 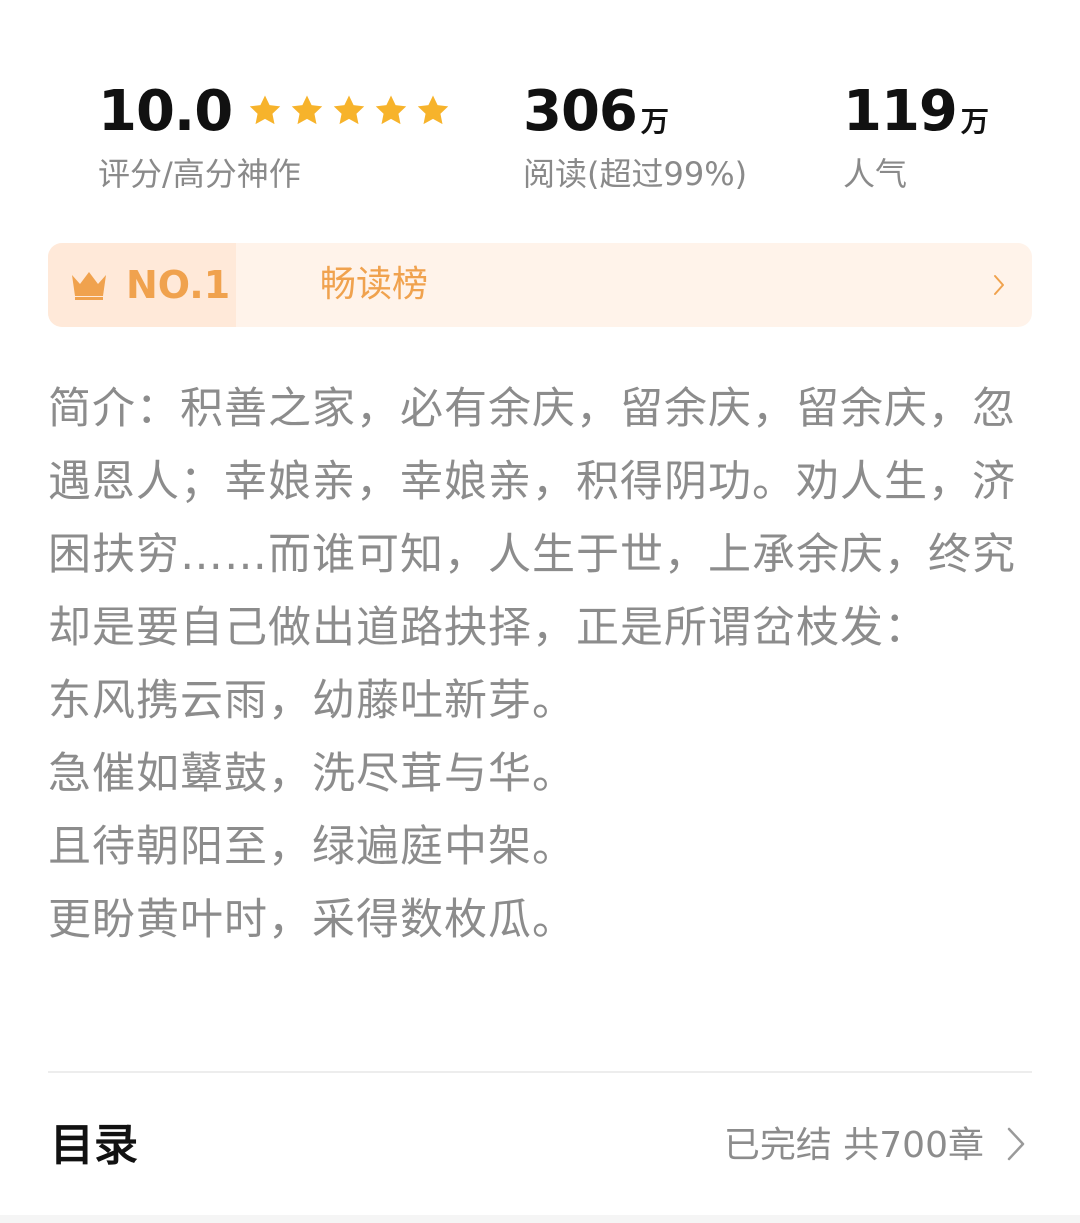 What do you see at coordinates (853, 1145) in the screenshot?
I see `toc-status: 已完结 共700章` at bounding box center [853, 1145].